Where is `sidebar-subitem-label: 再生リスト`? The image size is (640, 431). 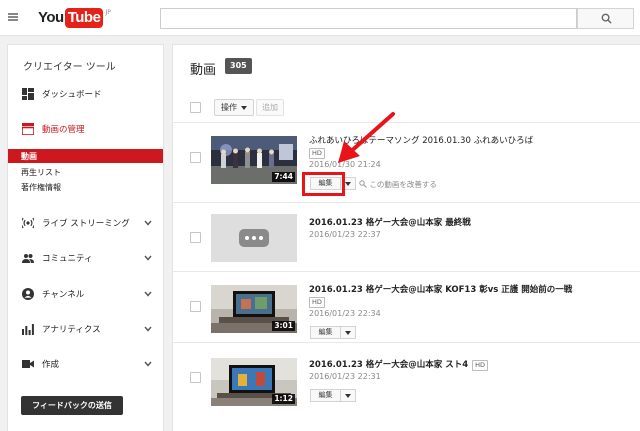
sidebar-subitem-label: 再生リスト is located at coordinates (41, 172).